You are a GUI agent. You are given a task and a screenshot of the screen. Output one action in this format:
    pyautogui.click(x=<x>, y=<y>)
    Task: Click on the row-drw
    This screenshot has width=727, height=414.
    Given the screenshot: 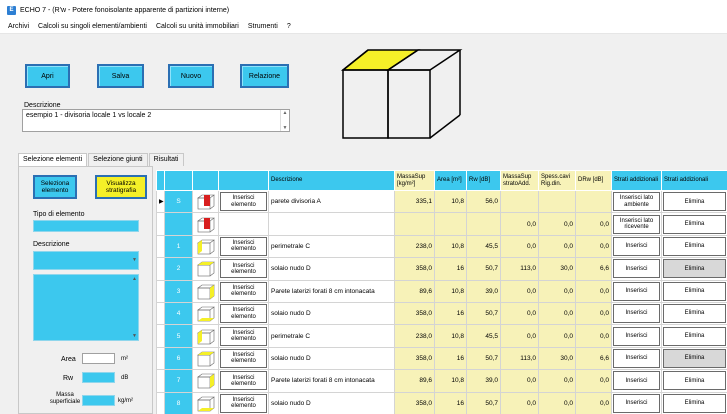 What is the action you would take?
    pyautogui.click(x=593, y=201)
    